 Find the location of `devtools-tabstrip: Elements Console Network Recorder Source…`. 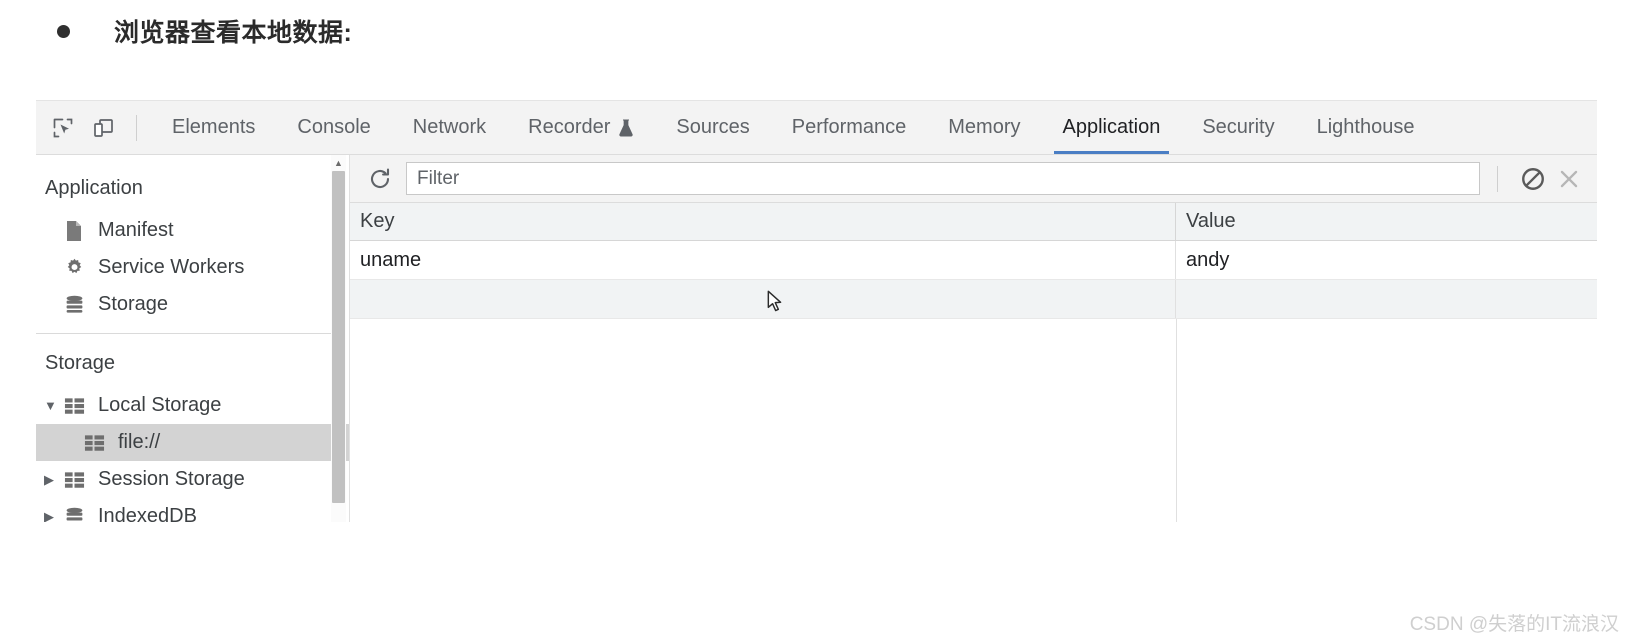

devtools-tabstrip: Elements Console Network Recorder Source… is located at coordinates (816, 128).